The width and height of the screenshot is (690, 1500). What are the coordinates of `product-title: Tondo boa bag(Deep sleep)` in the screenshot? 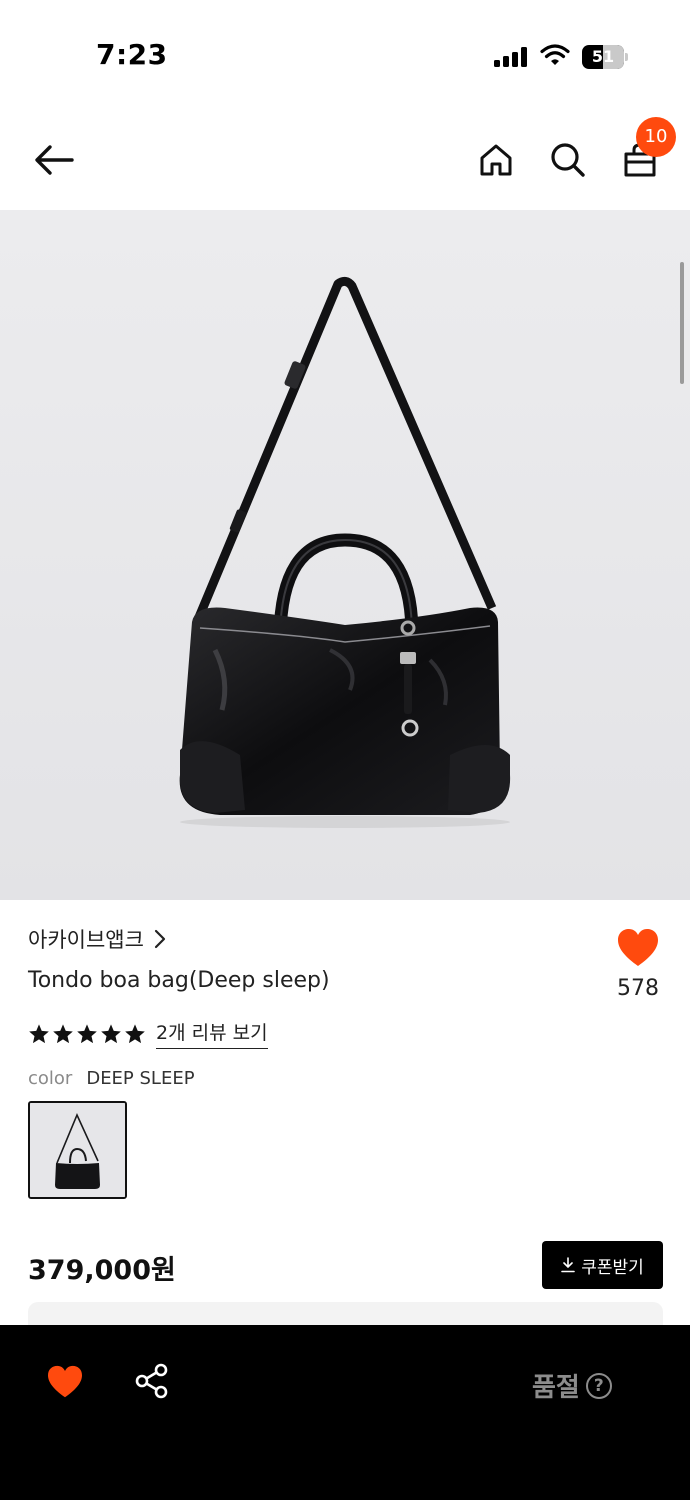 It's located at (179, 980).